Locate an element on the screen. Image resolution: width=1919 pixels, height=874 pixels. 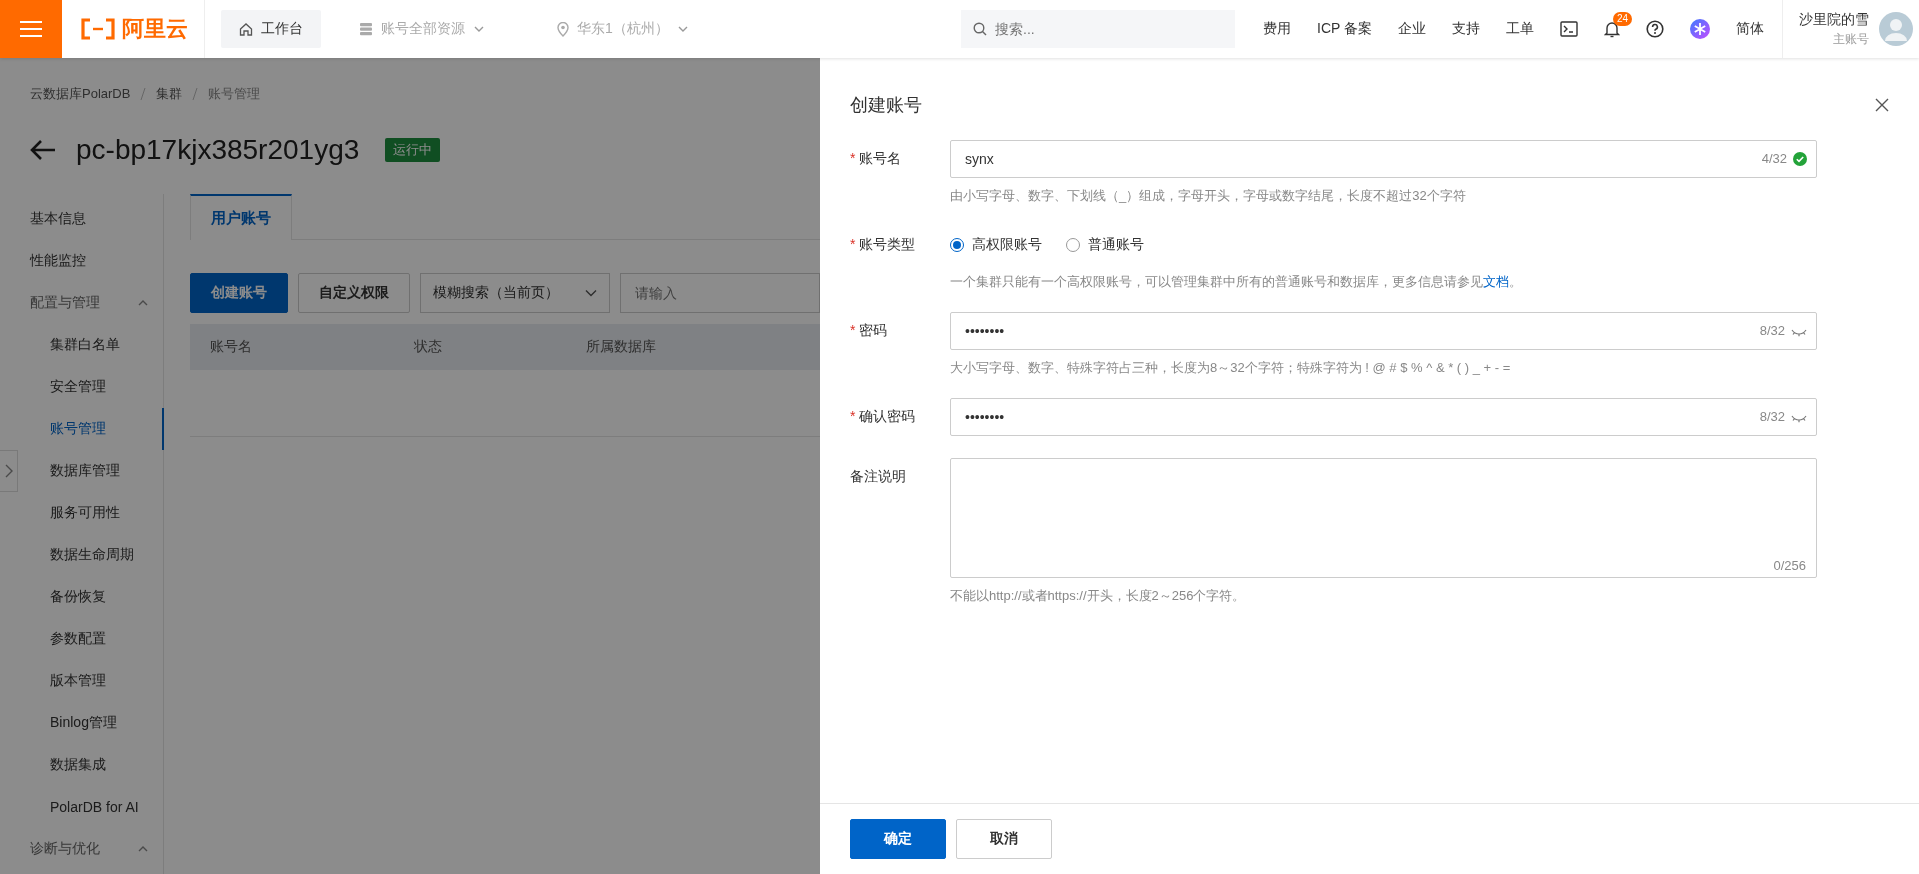
chevron-right-icon is located at coordinates (8, 471).